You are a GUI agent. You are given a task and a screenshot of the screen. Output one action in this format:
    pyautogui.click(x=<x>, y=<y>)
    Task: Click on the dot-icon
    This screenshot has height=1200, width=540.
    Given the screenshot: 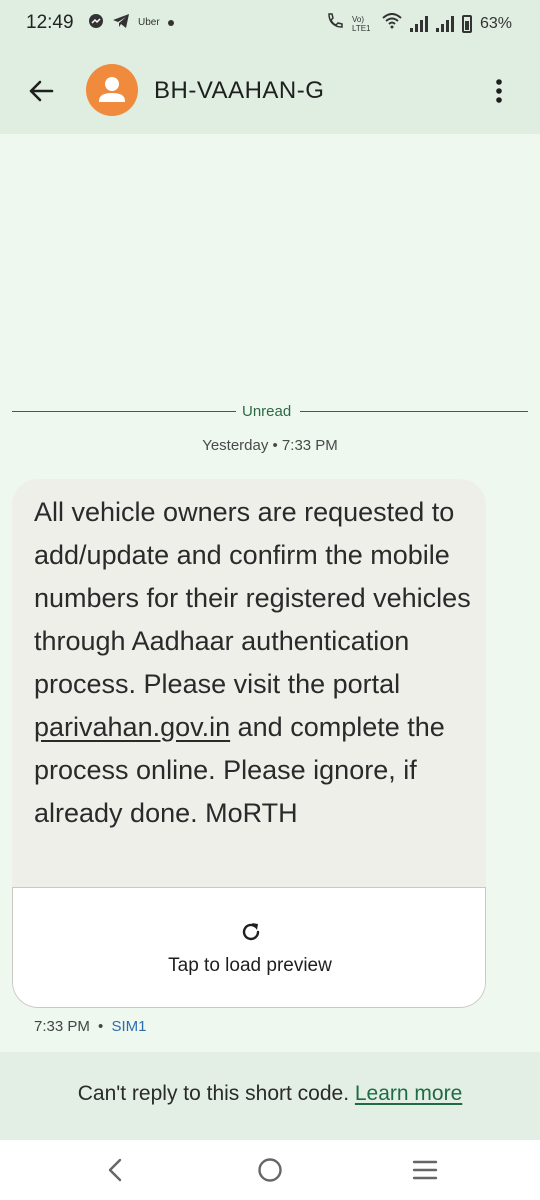 What is the action you would take?
    pyautogui.click(x=170, y=22)
    